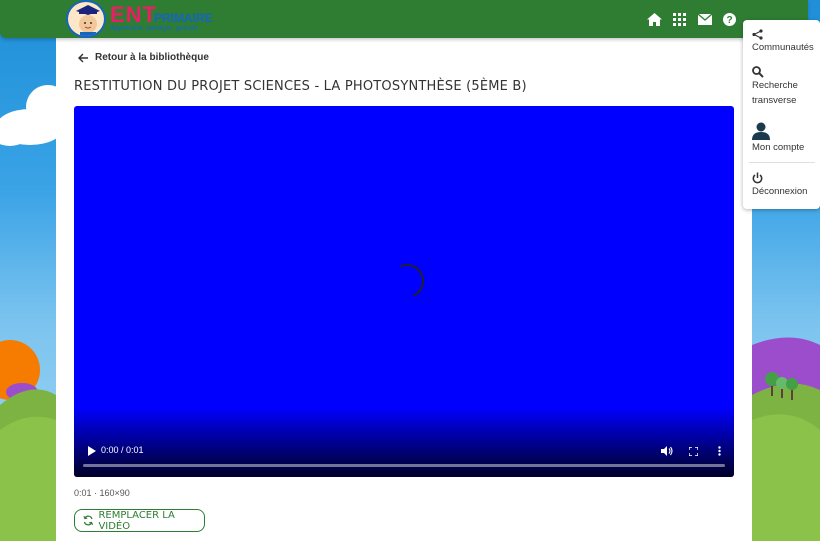  I want to click on back-to-library-link: Retour à la bibliothèque, so click(143, 57).